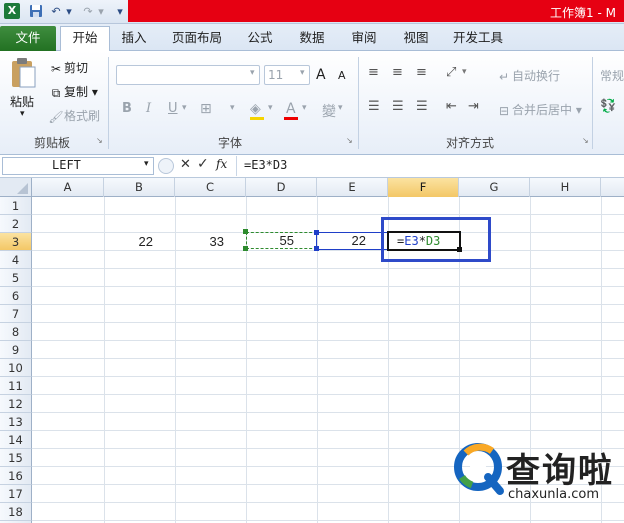  What do you see at coordinates (542, 110) in the screenshot?
I see `merge-center-label: 合并后居中` at bounding box center [542, 110].